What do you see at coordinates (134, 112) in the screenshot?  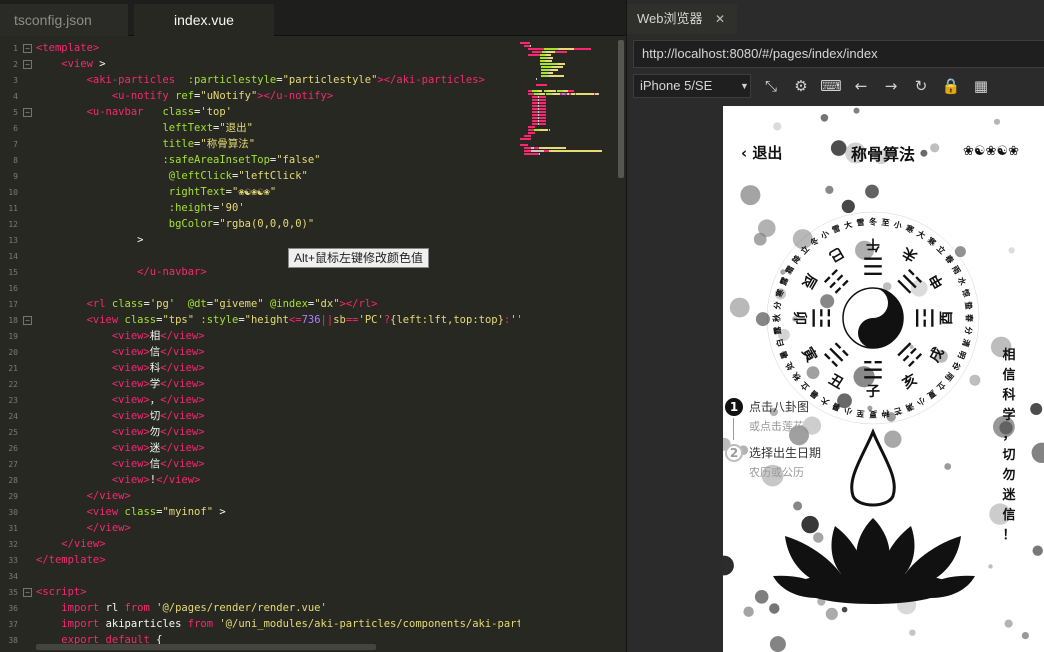 I see `code-line: <u-navbar class='top'` at bounding box center [134, 112].